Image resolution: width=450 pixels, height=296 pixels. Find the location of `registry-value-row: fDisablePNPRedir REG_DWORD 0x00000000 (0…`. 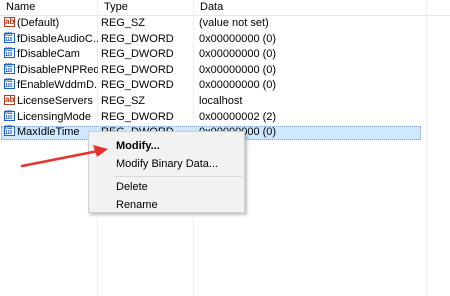

registry-value-row: fDisablePNPRedir REG_DWORD 0x00000000 (0… is located at coordinates (225, 71).